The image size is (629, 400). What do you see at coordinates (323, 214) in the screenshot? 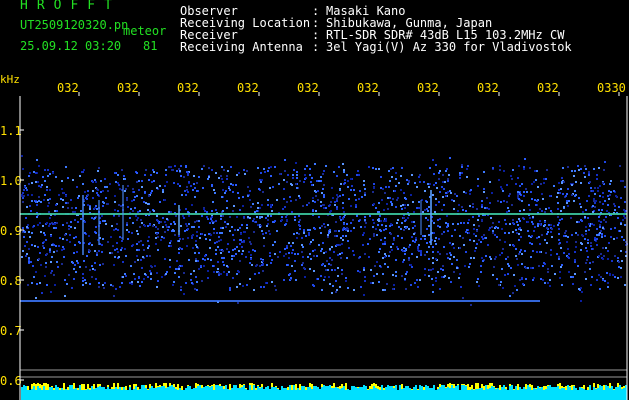
I see `carrier-line` at bounding box center [323, 214].